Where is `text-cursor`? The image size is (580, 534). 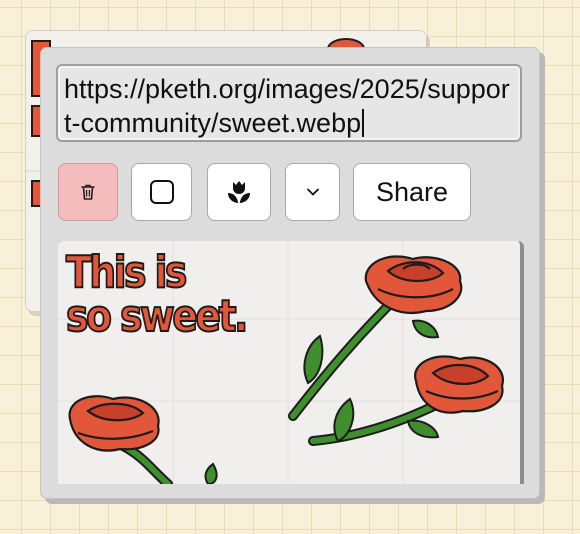 text-cursor is located at coordinates (363, 123).